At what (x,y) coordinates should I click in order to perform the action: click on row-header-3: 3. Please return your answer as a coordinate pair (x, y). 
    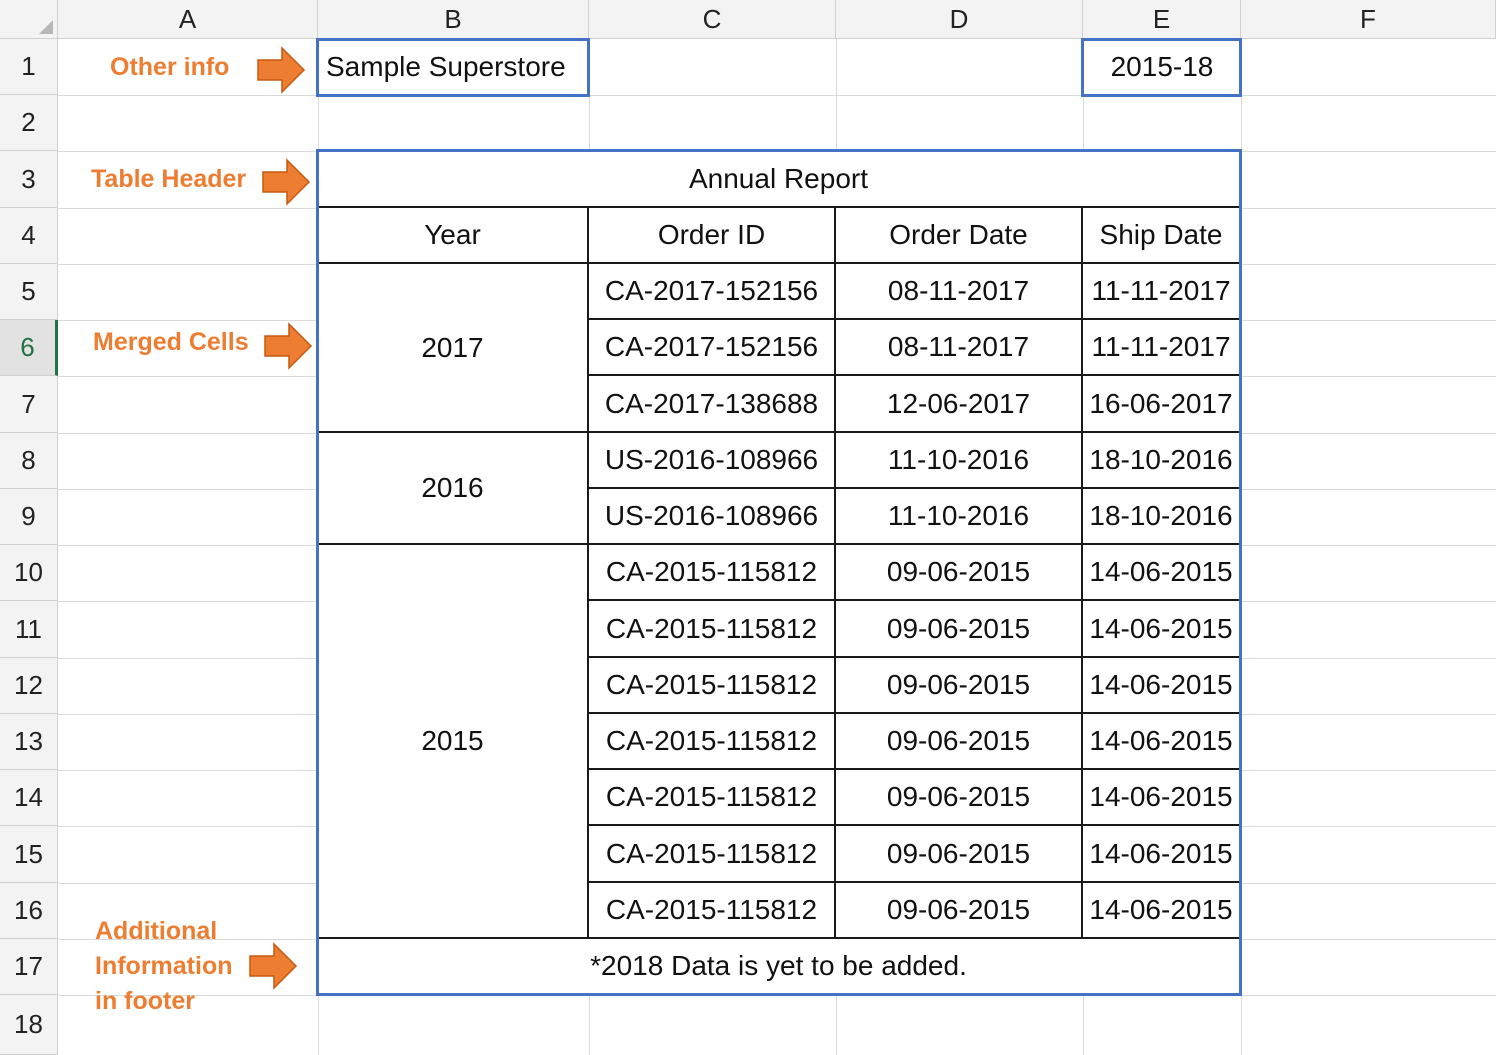
    Looking at the image, I should click on (29, 179).